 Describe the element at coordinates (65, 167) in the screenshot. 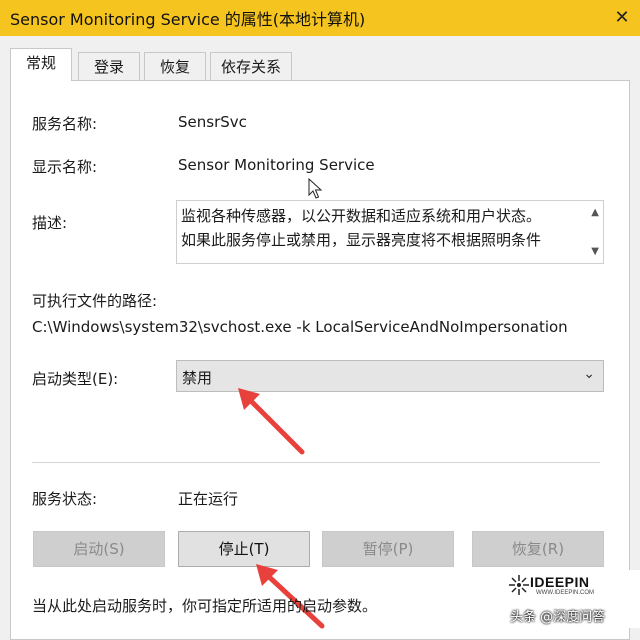

I see `display-name-label: 显示名称:` at that location.